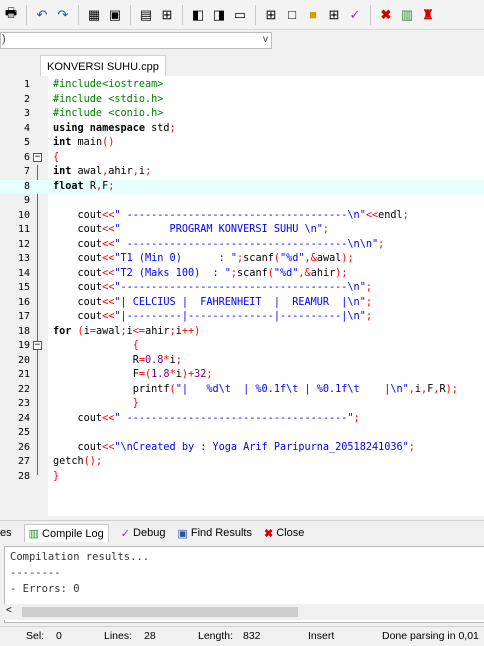 Image resolution: width=484 pixels, height=646 pixels. I want to click on check-icon: ✓, so click(355, 15).